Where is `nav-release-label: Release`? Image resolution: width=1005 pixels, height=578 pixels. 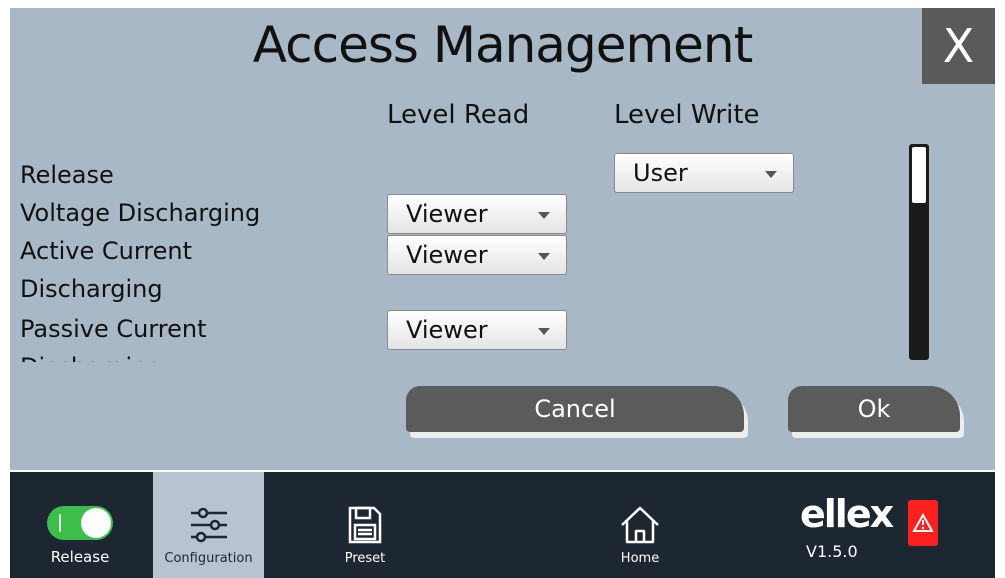
nav-release-label: Release is located at coordinates (80, 557).